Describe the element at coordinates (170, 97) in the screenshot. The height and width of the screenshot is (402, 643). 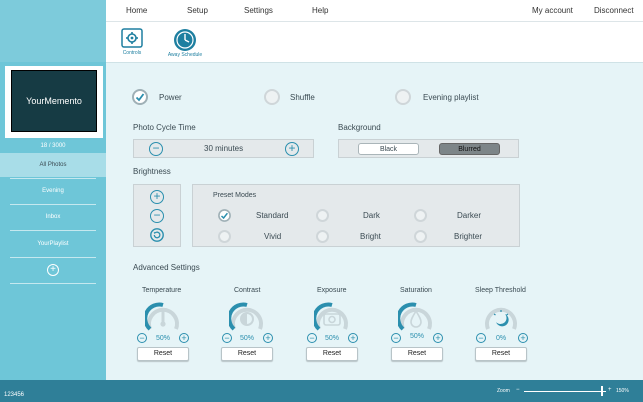
I see `power-label: Power` at that location.